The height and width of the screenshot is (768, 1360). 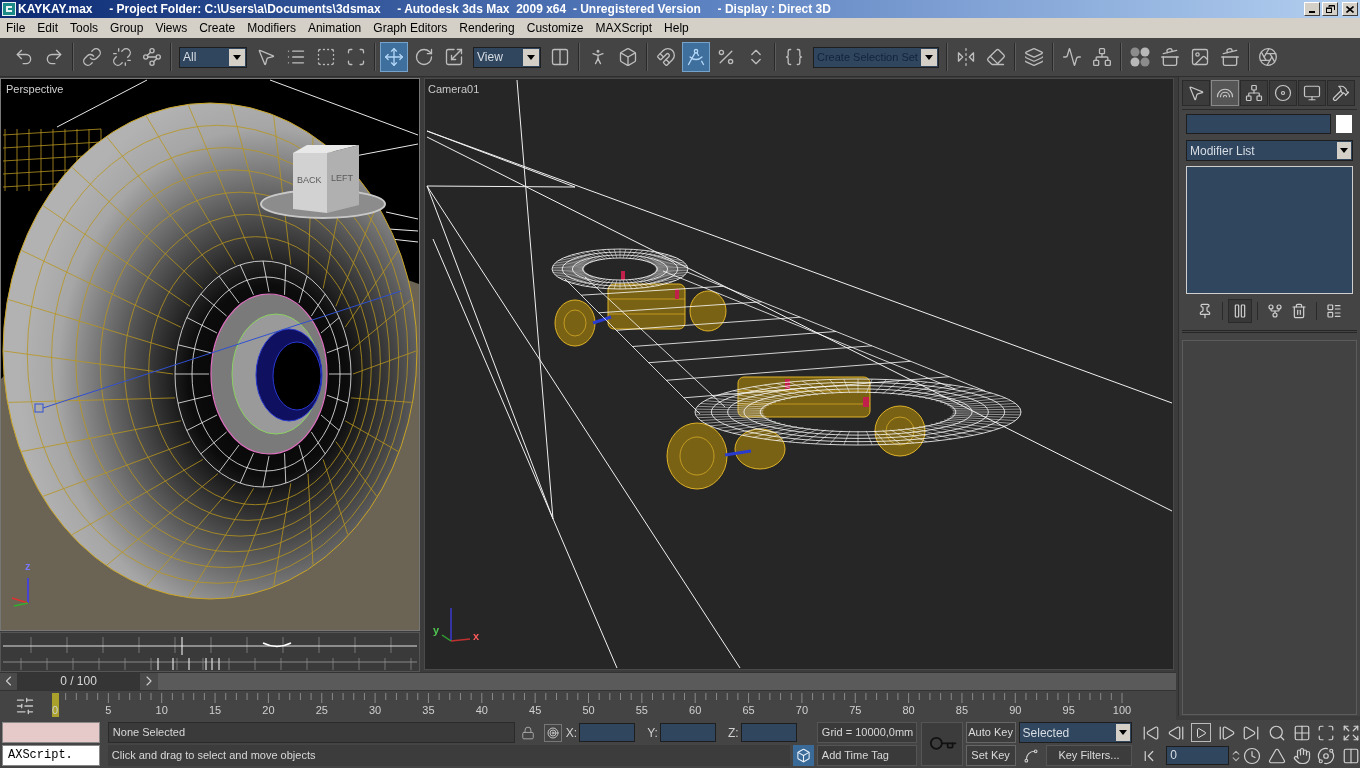 I want to click on frame-number-label: 100, so click(x=1122, y=710).